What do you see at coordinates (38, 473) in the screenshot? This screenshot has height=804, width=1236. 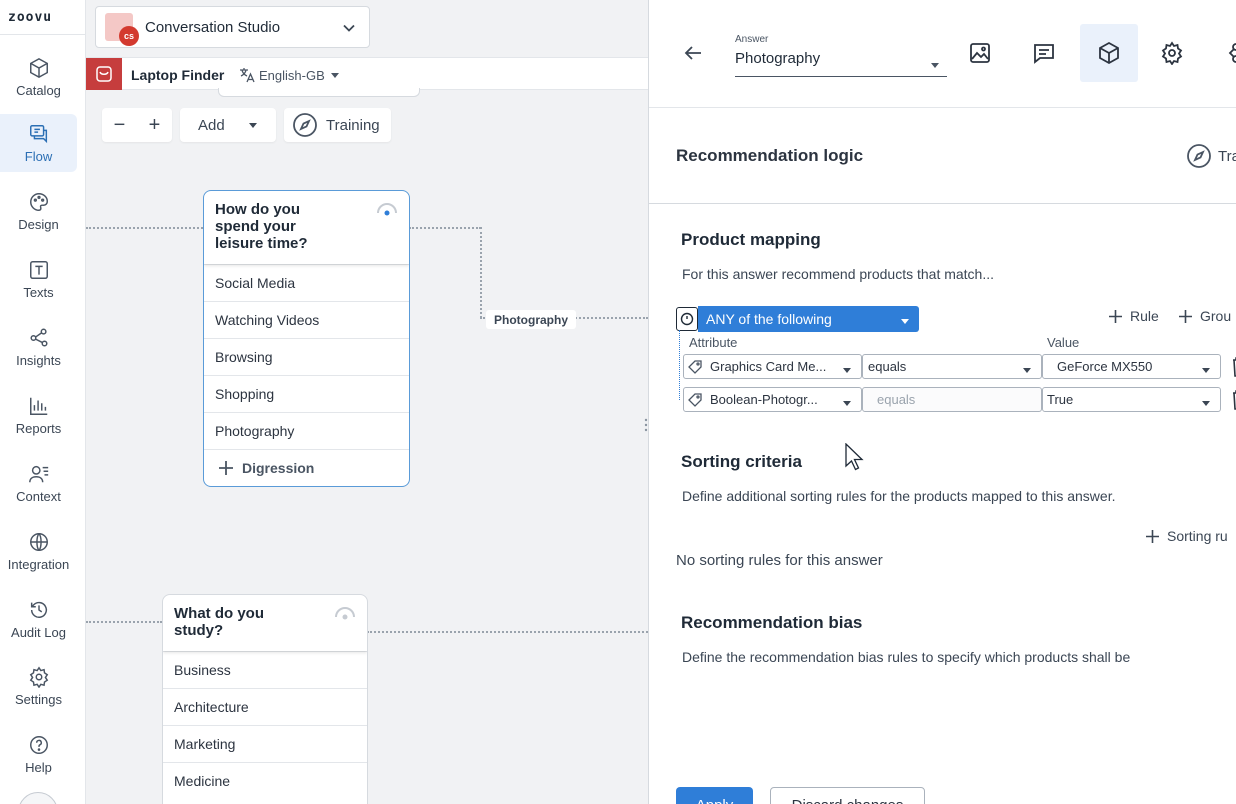 I see `user-list-icon` at bounding box center [38, 473].